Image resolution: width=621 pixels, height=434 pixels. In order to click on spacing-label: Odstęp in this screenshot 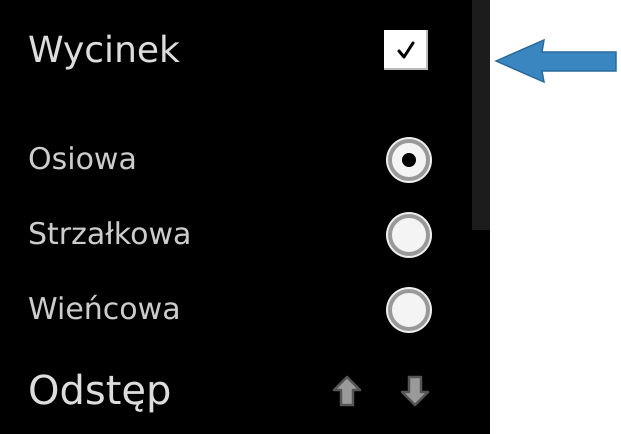, I will do `click(100, 391)`.